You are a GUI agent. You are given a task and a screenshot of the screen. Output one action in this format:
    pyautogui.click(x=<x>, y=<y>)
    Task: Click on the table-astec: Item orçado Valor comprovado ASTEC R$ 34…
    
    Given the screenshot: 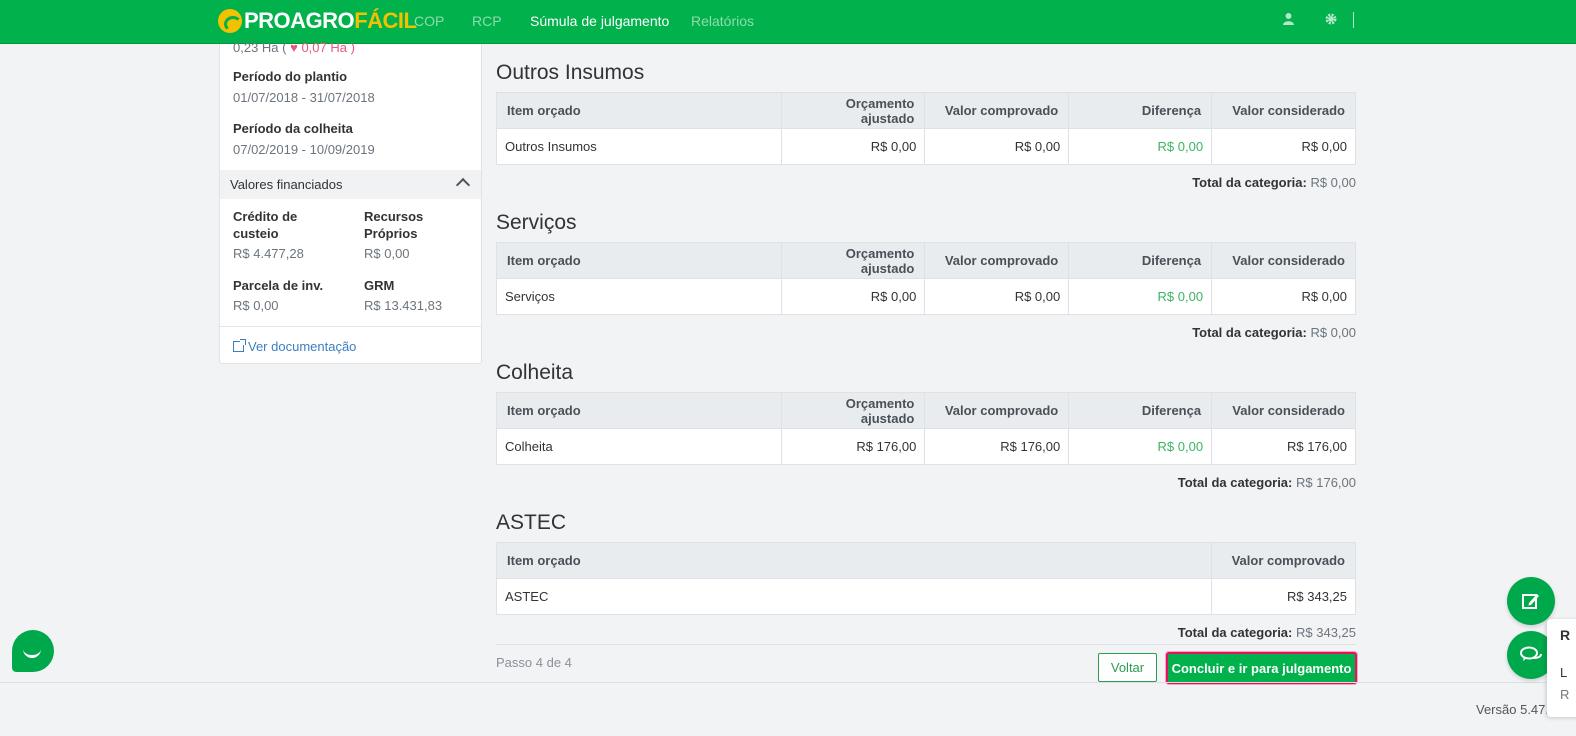 What is the action you would take?
    pyautogui.click(x=925, y=578)
    